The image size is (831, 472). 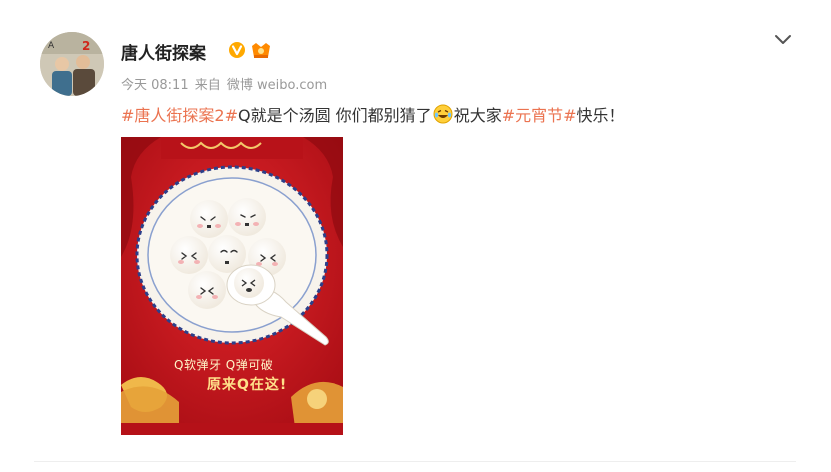 I want to click on svg-text: A, so click(x=51, y=46).